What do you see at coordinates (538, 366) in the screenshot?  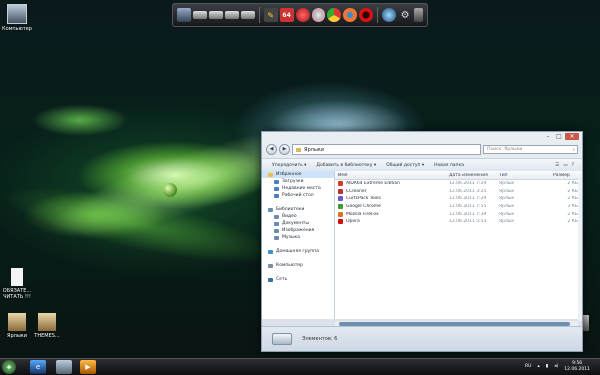 I see `tray-arrow-icon: ▴` at bounding box center [538, 366].